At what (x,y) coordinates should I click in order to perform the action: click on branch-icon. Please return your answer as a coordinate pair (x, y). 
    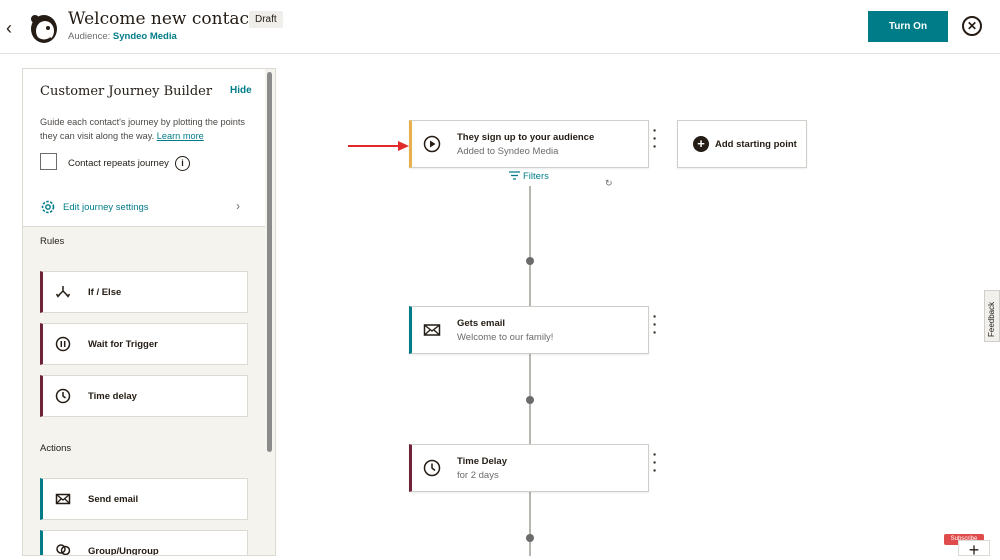
    Looking at the image, I should click on (63, 292).